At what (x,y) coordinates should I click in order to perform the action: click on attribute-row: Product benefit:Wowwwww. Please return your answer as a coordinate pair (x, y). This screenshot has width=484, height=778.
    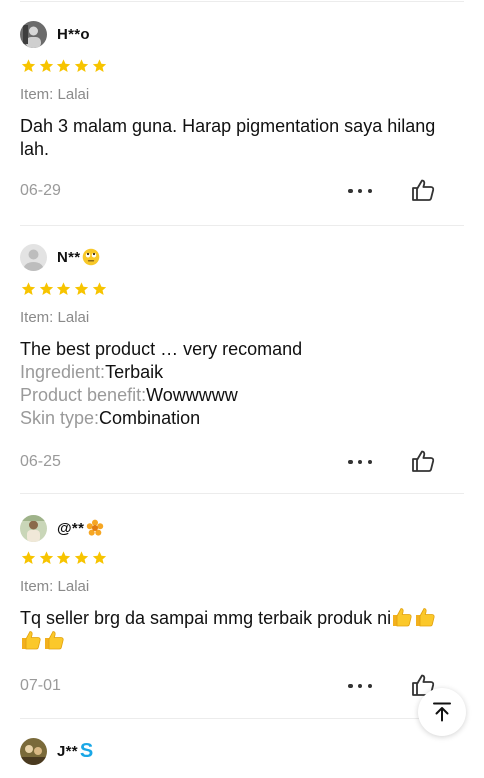
    Looking at the image, I should click on (129, 395).